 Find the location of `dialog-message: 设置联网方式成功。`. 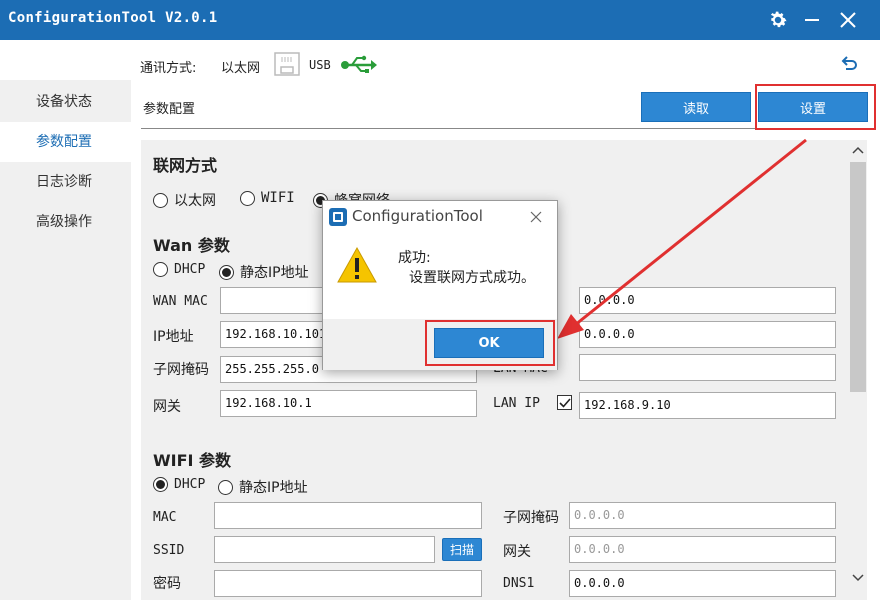

dialog-message: 设置联网方式成功。 is located at coordinates (472, 278).